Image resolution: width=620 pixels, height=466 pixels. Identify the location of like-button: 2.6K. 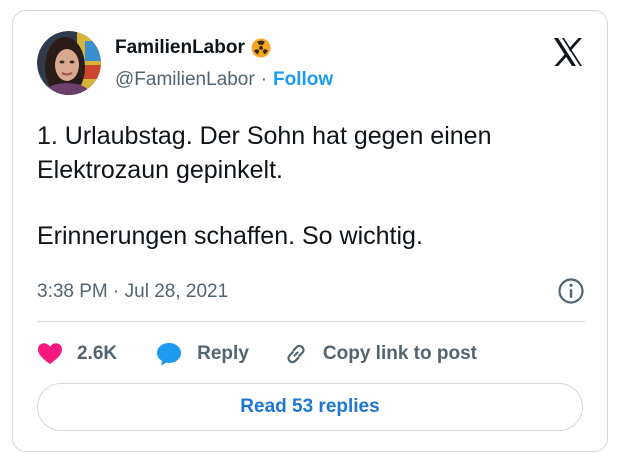
(77, 354).